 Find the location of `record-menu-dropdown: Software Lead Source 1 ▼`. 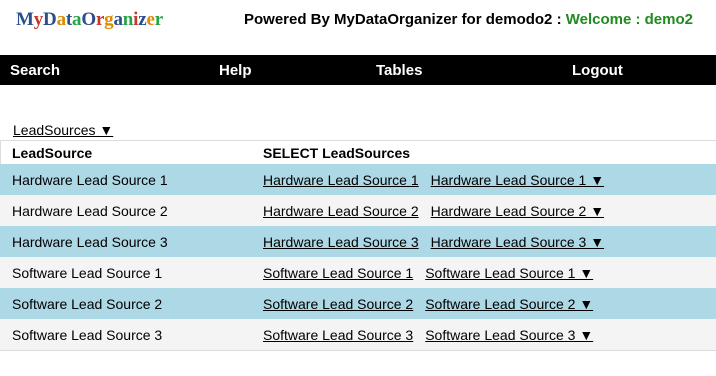

record-menu-dropdown: Software Lead Source 1 ▼ is located at coordinates (509, 273).